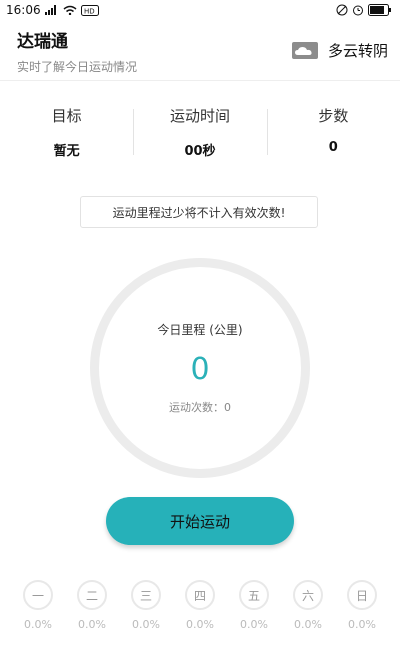 The image size is (400, 661). What do you see at coordinates (200, 151) in the screenshot?
I see `stat-value: 00秒` at bounding box center [200, 151].